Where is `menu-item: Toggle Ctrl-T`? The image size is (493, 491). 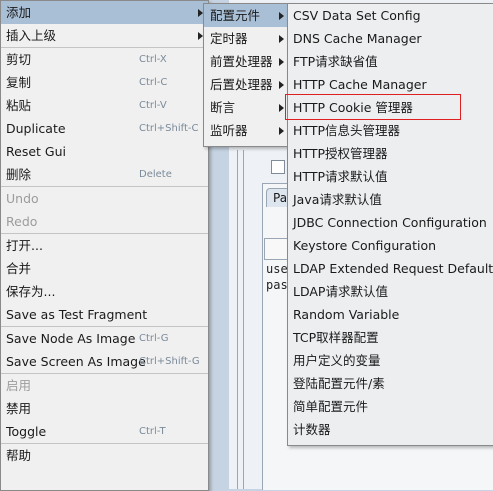 menu-item: Toggle Ctrl-T is located at coordinates (104, 431).